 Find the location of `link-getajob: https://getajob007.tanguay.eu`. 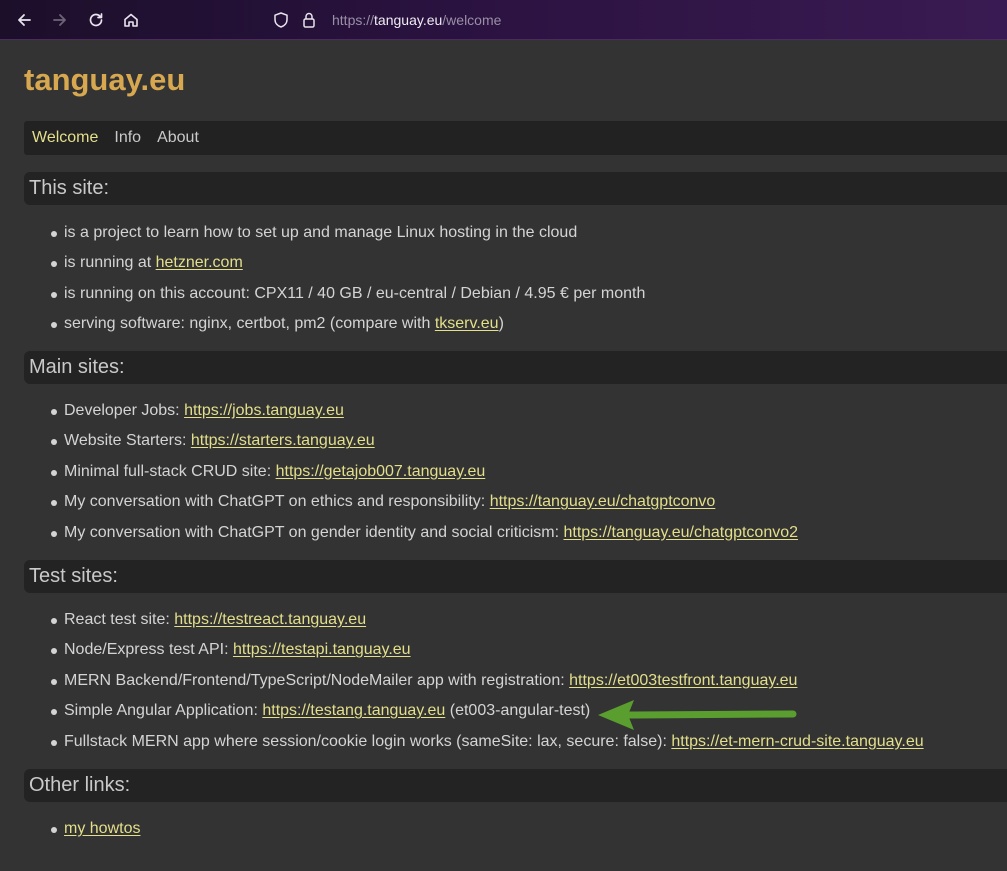

link-getajob: https://getajob007.tanguay.eu is located at coordinates (381, 471).